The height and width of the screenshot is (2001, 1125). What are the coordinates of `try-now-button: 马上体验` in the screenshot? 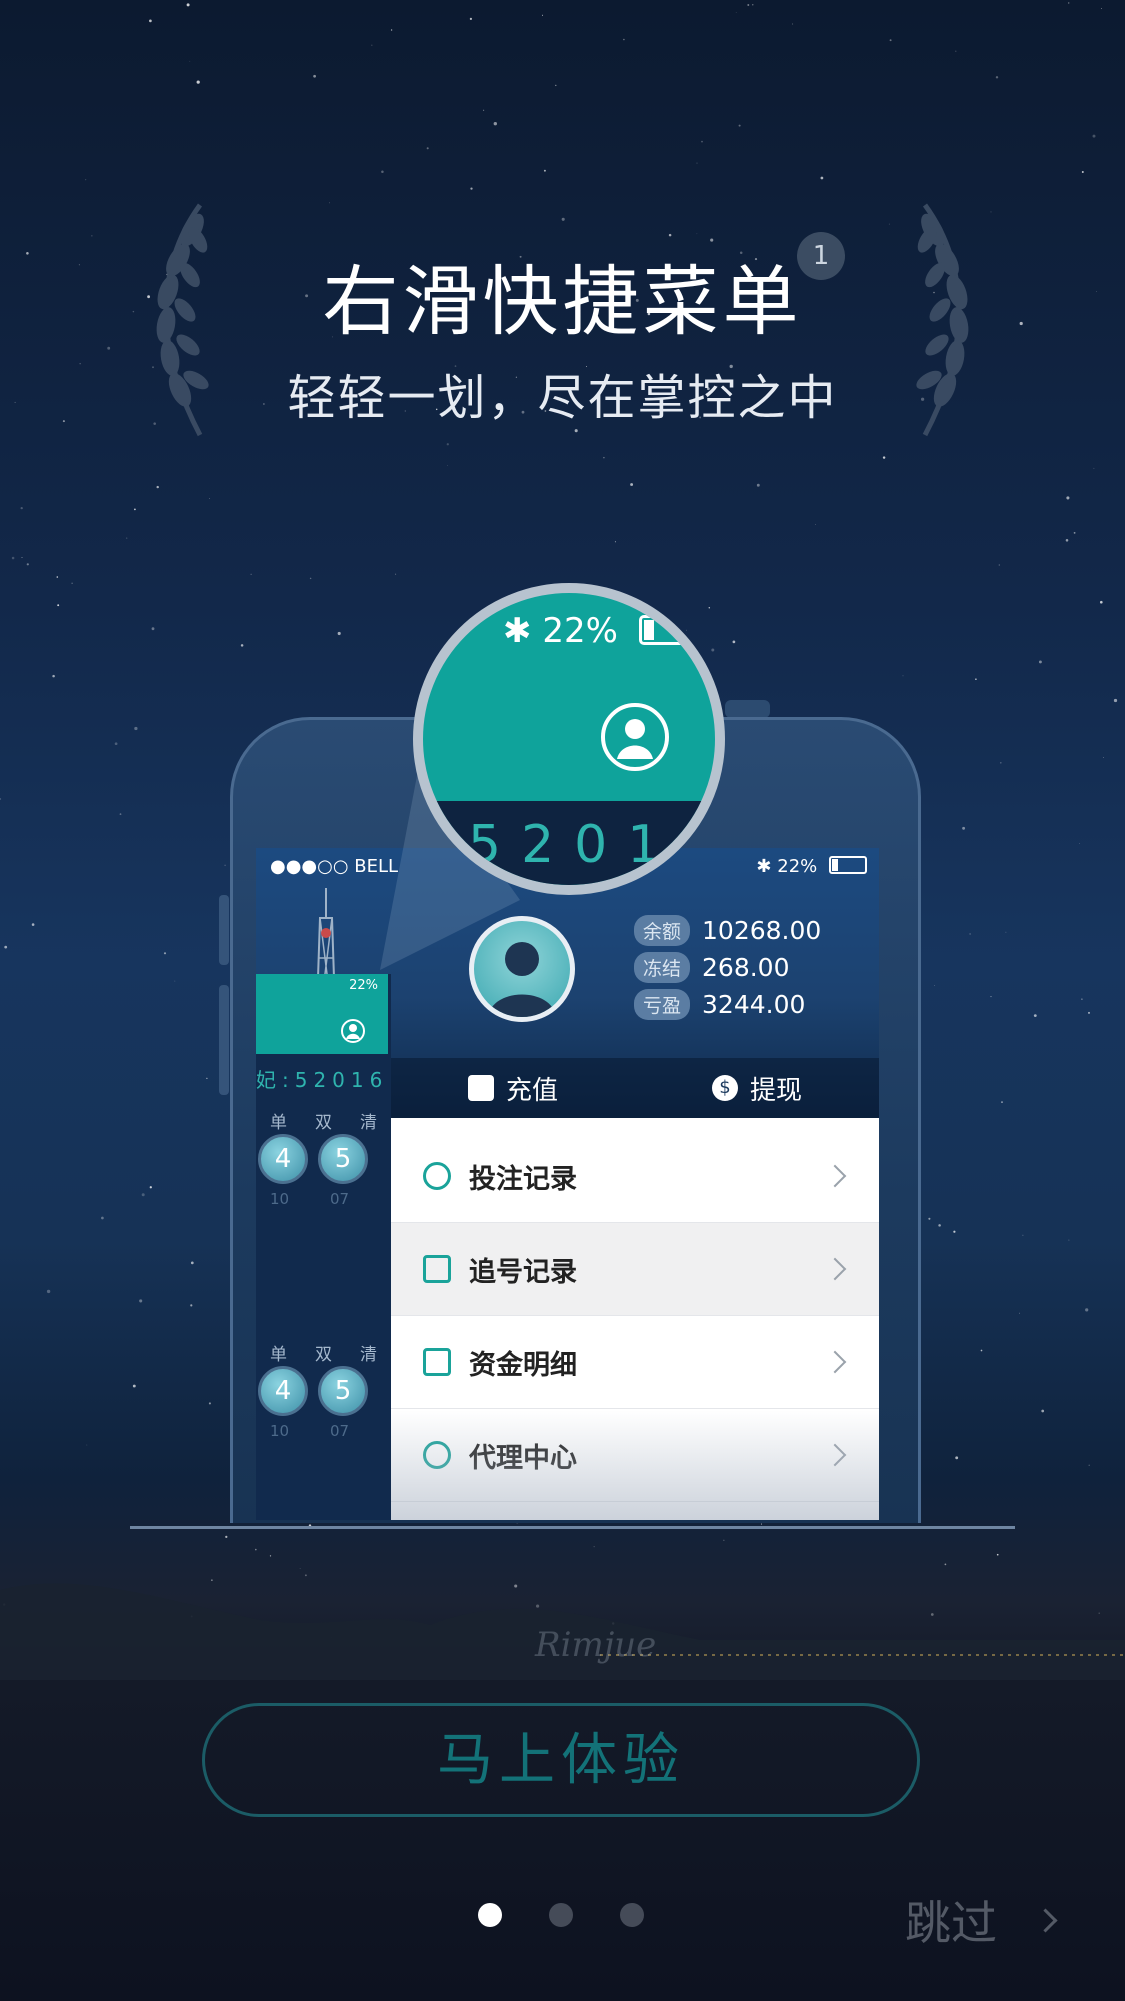 It's located at (561, 1760).